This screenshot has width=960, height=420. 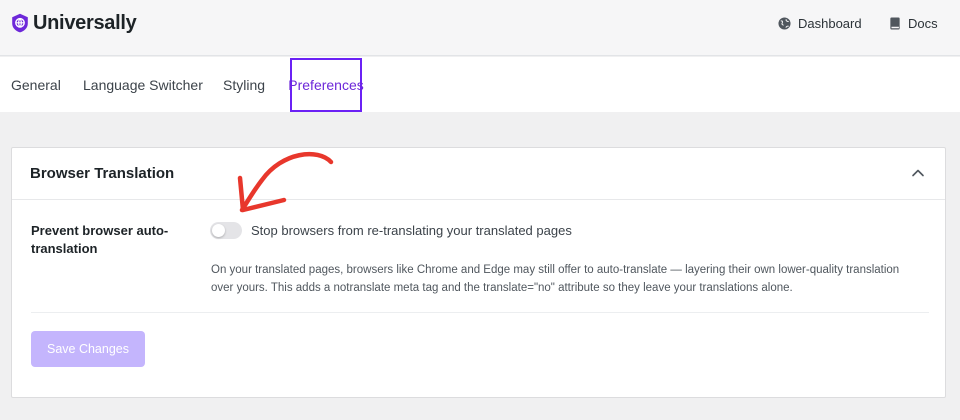 What do you see at coordinates (480, 312) in the screenshot?
I see `divider` at bounding box center [480, 312].